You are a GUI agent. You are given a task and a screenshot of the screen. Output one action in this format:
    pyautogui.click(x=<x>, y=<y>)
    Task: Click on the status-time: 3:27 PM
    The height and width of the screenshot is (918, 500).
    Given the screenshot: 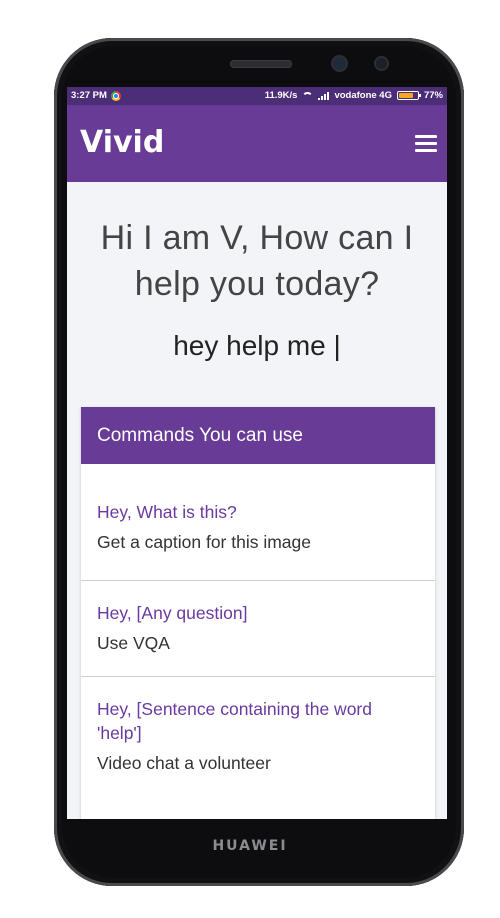 What is the action you would take?
    pyautogui.click(x=89, y=95)
    